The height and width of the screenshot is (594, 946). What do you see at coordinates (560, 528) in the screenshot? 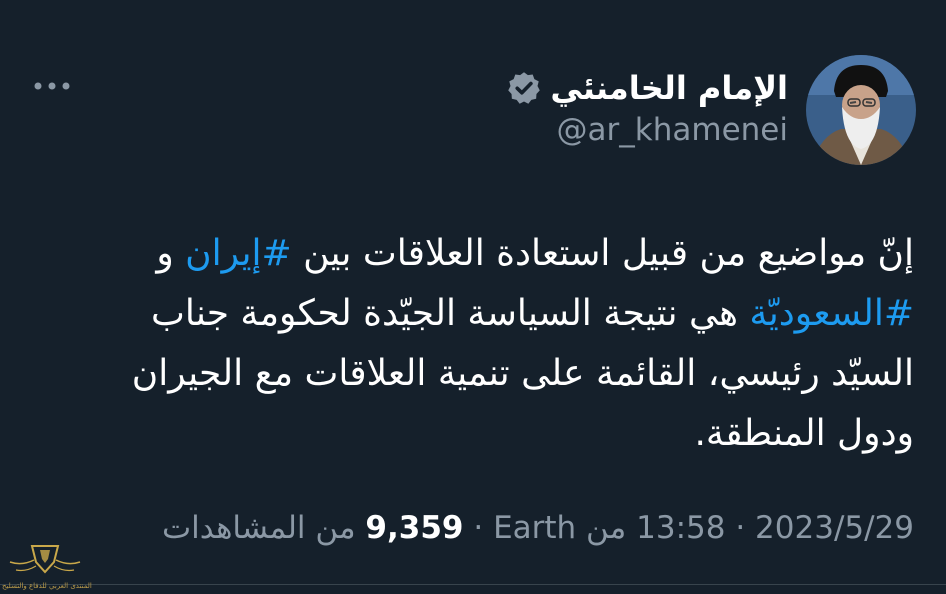
I see `tweet-source: من Earth` at bounding box center [560, 528].